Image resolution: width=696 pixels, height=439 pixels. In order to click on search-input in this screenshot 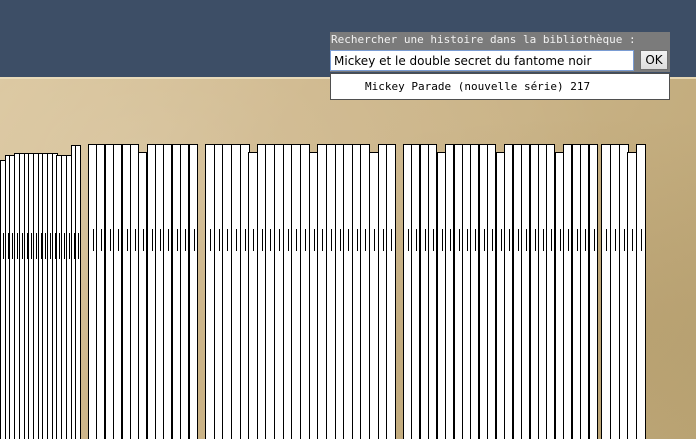, I will do `click(482, 60)`.